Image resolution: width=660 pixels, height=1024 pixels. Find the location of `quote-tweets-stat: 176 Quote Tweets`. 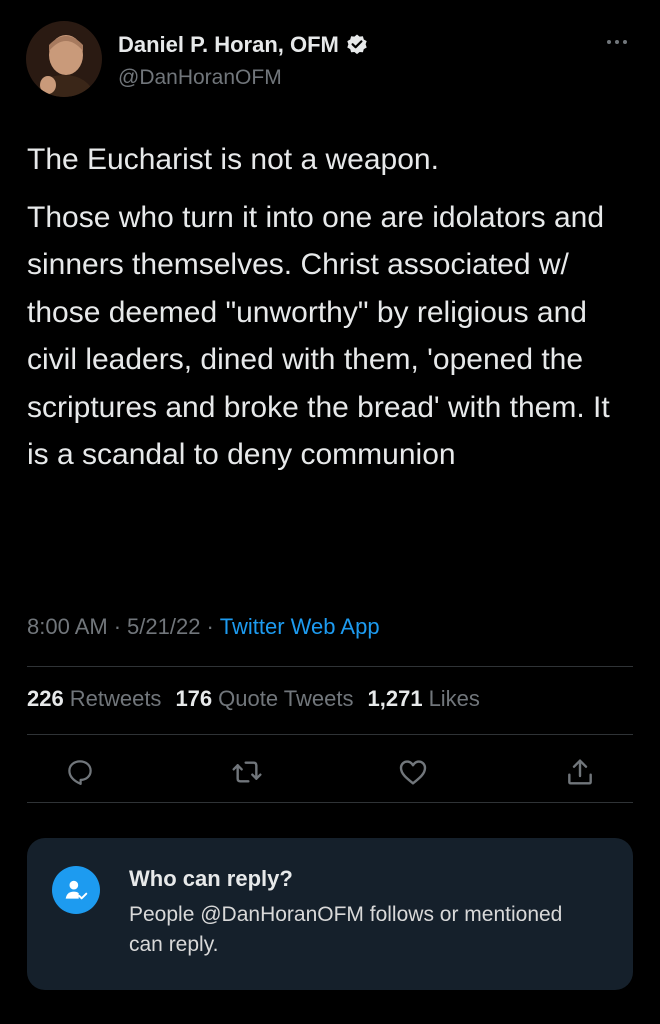

quote-tweets-stat: 176 Quote Tweets is located at coordinates (264, 699).